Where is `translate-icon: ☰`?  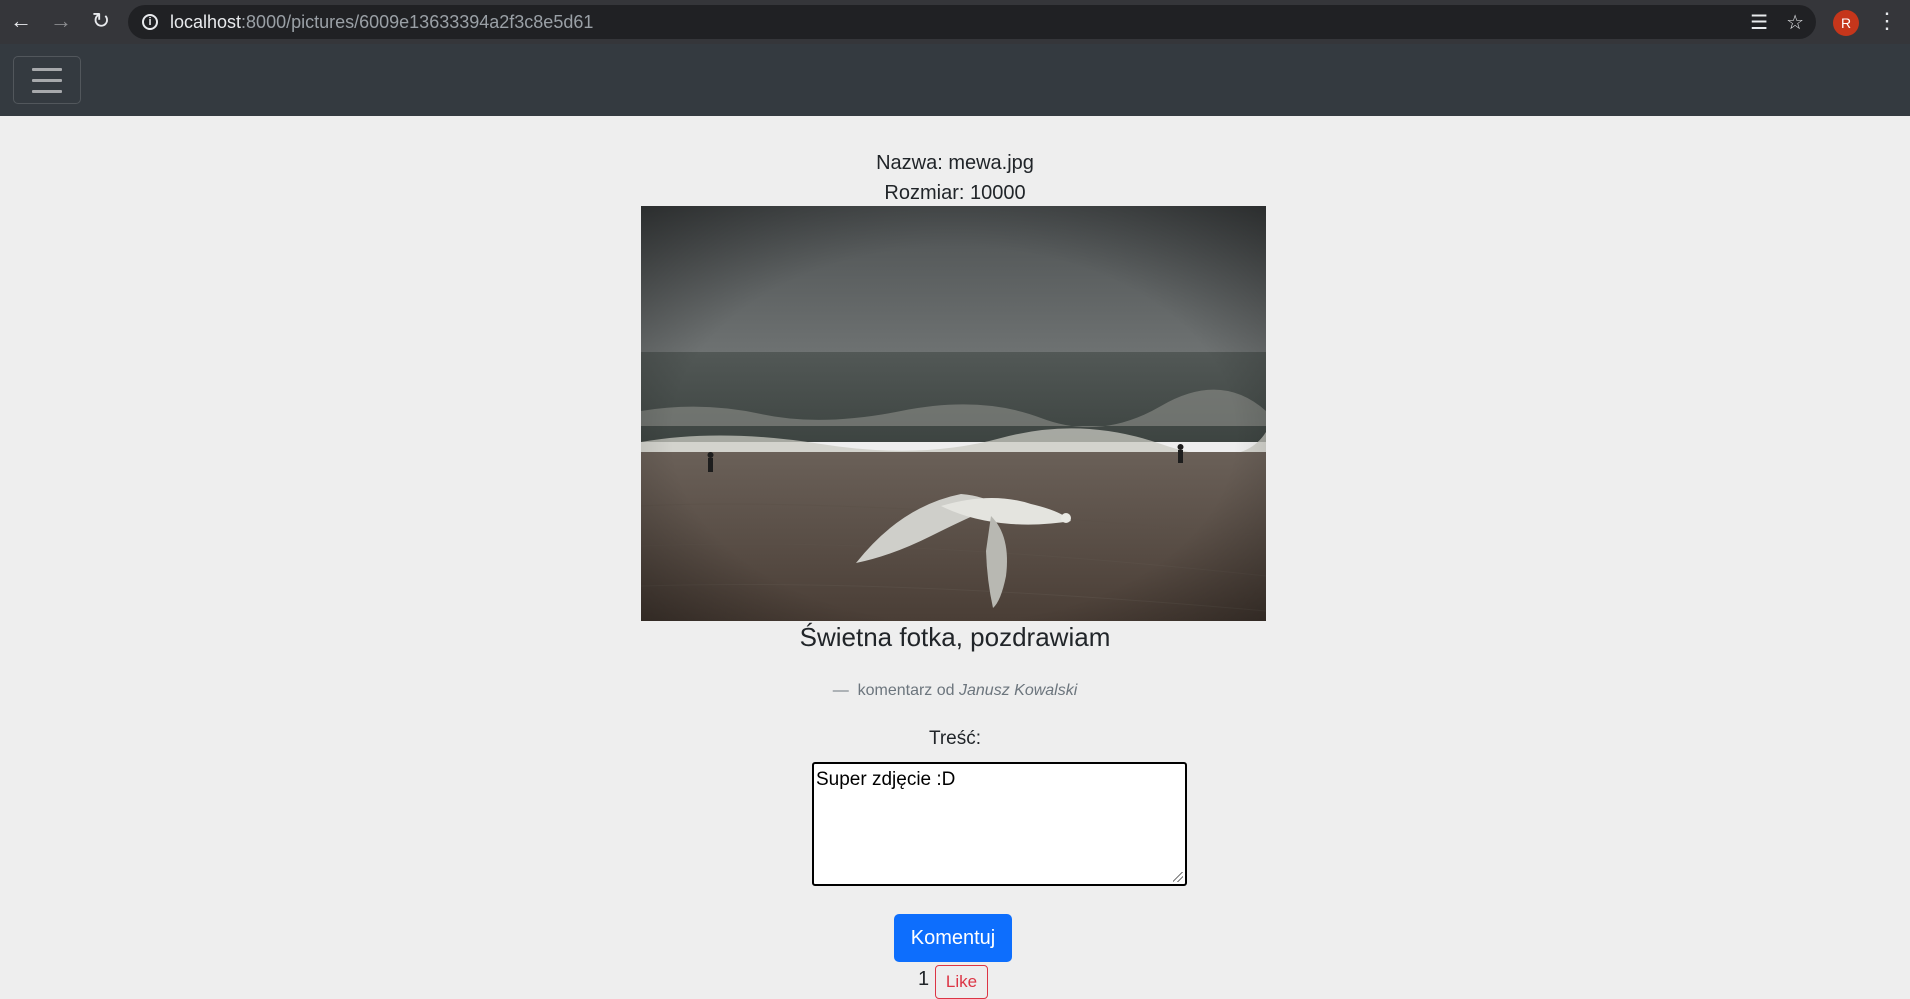 translate-icon: ☰ is located at coordinates (1759, 22).